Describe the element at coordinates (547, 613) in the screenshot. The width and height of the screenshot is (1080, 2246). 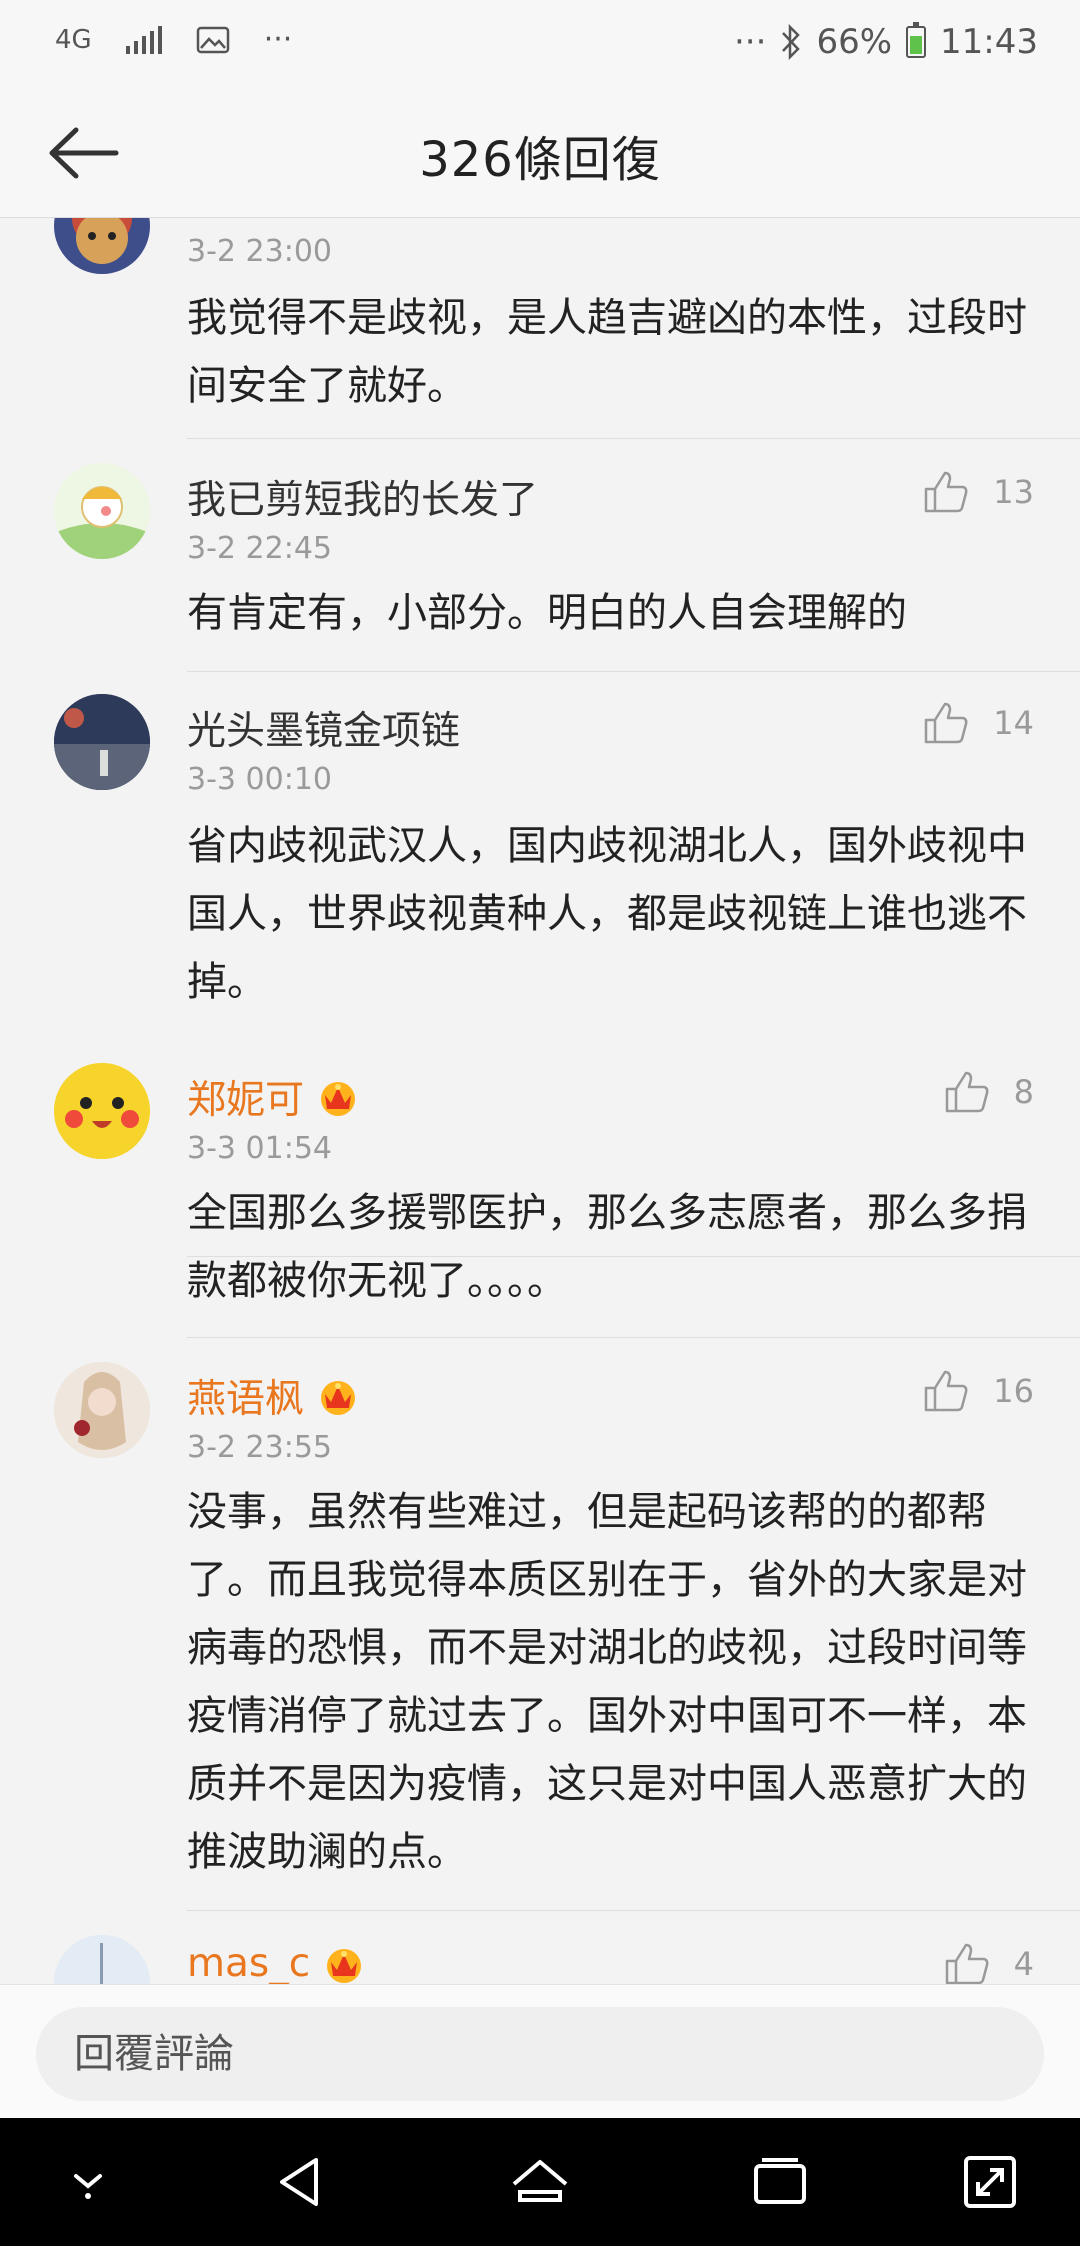
I see `comment-text: 有肯定有，小部分。明白的人自会理解的` at that location.